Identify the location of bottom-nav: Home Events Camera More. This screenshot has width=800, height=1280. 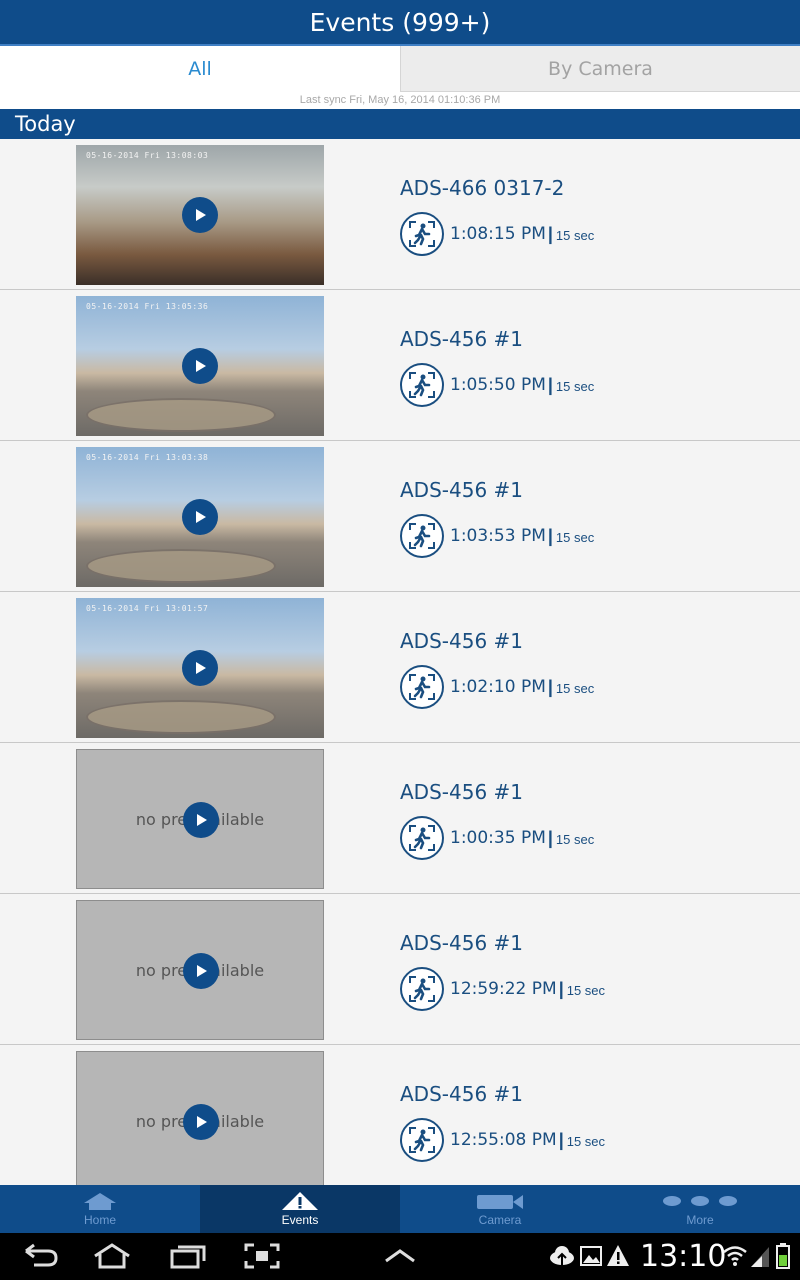
(400, 1209).